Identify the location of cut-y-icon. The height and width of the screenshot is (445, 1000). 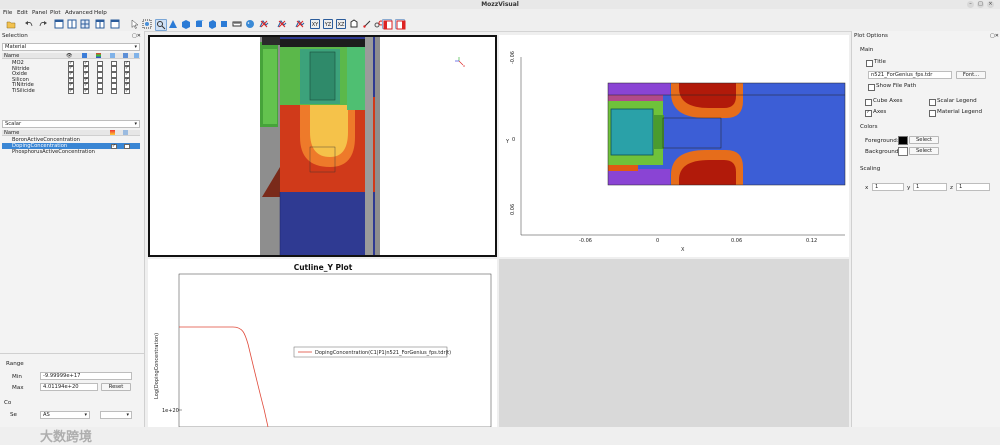
(282, 24).